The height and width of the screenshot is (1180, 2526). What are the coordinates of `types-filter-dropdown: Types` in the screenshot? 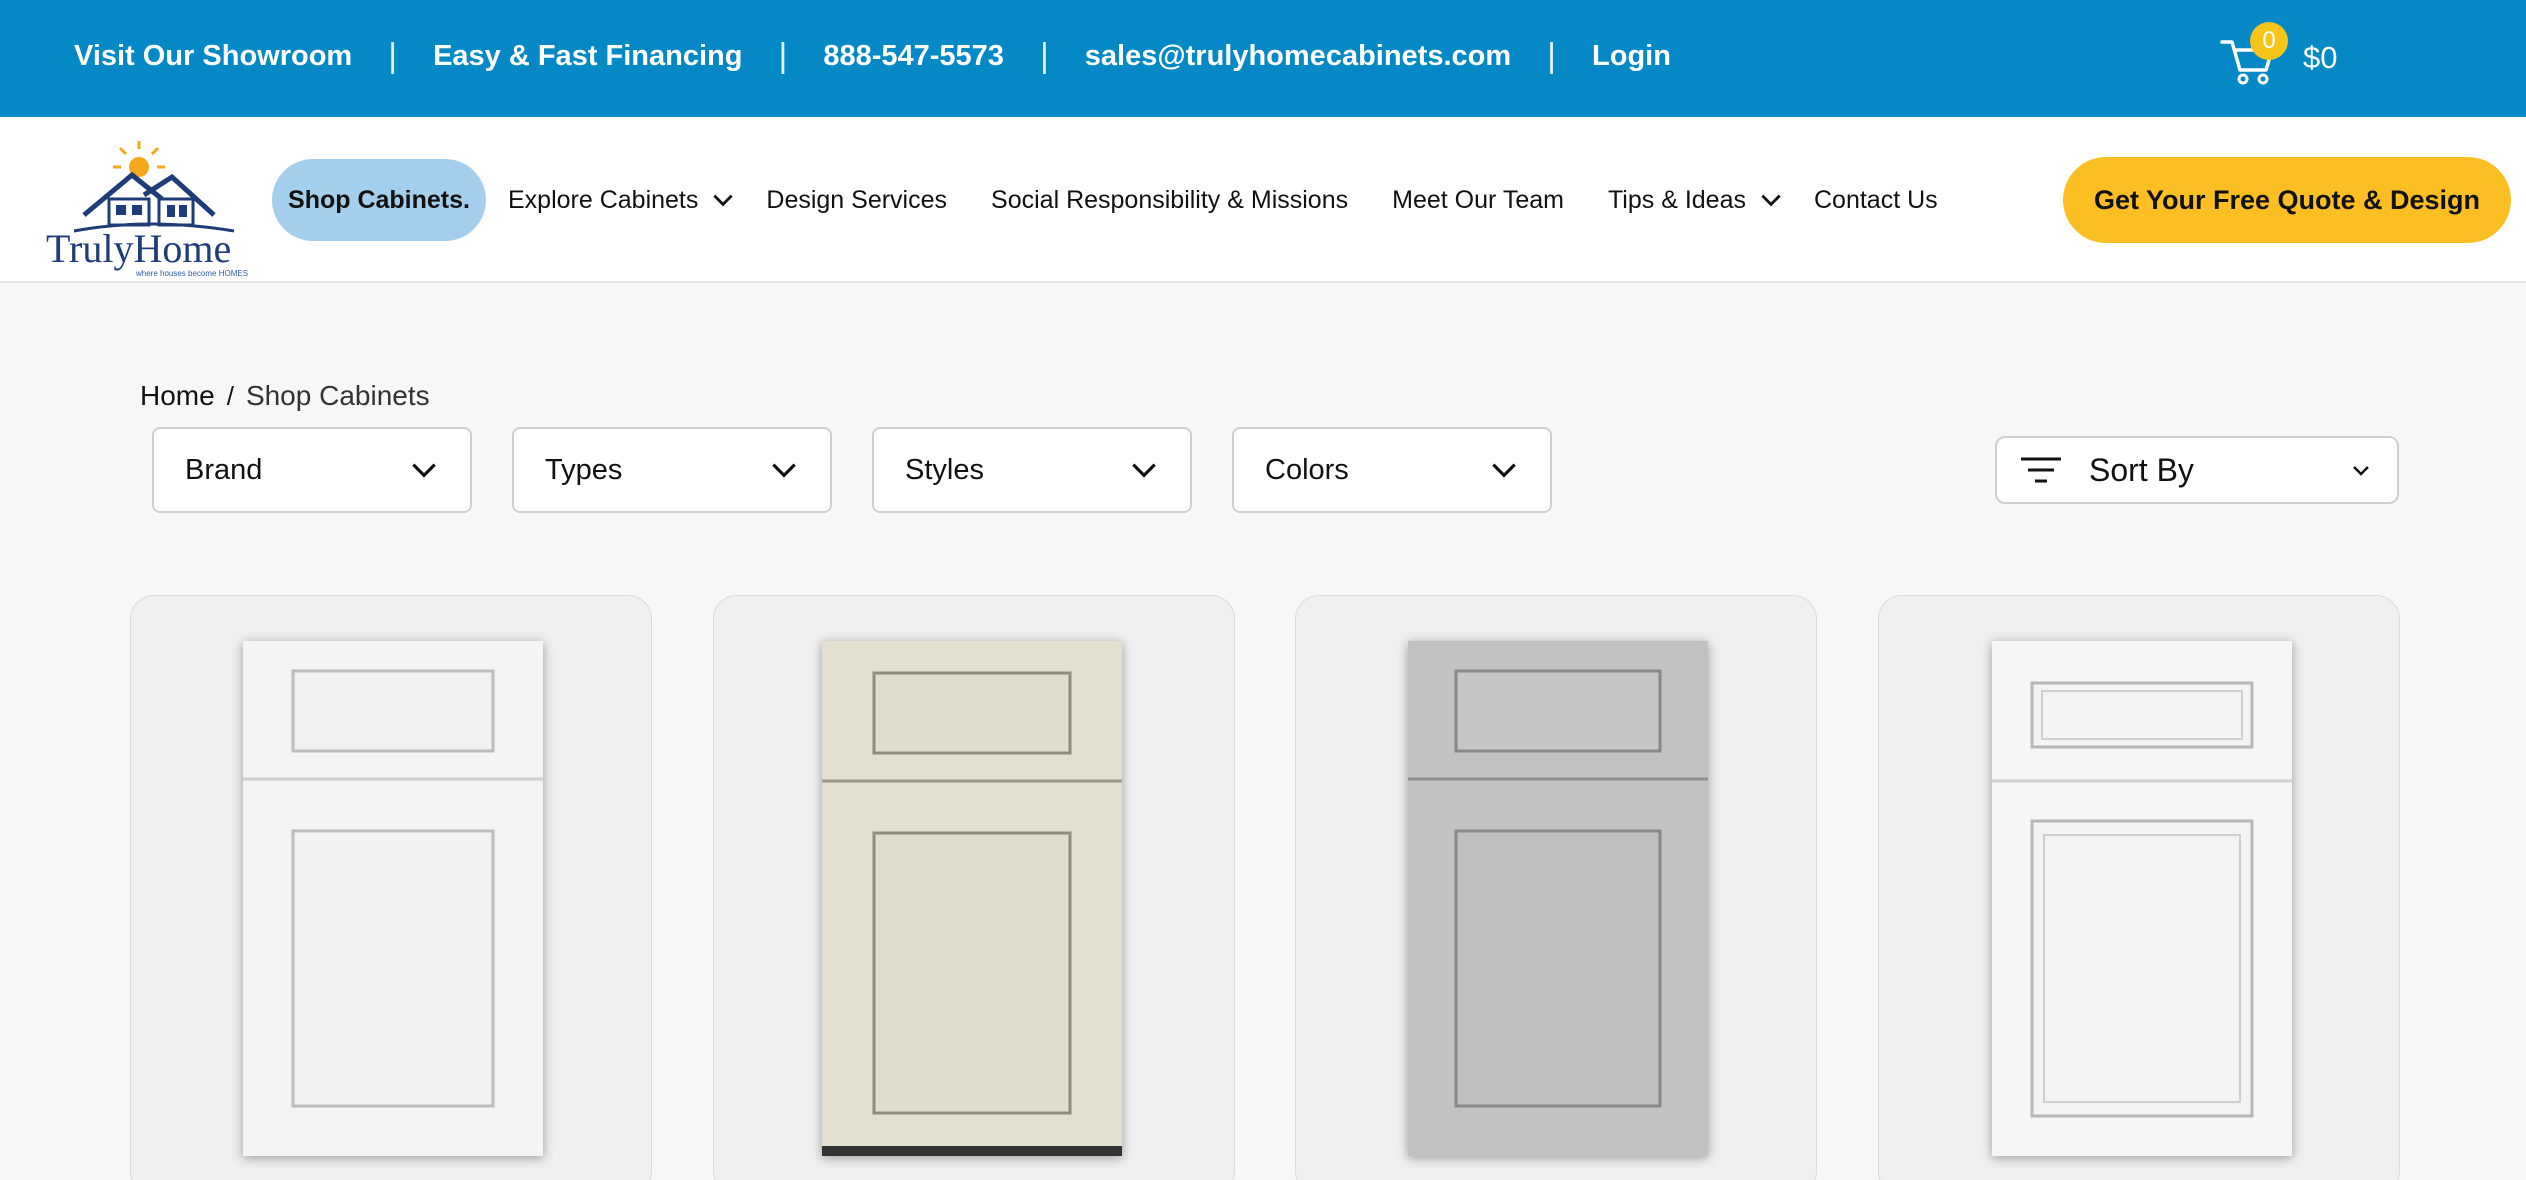 It's located at (672, 470).